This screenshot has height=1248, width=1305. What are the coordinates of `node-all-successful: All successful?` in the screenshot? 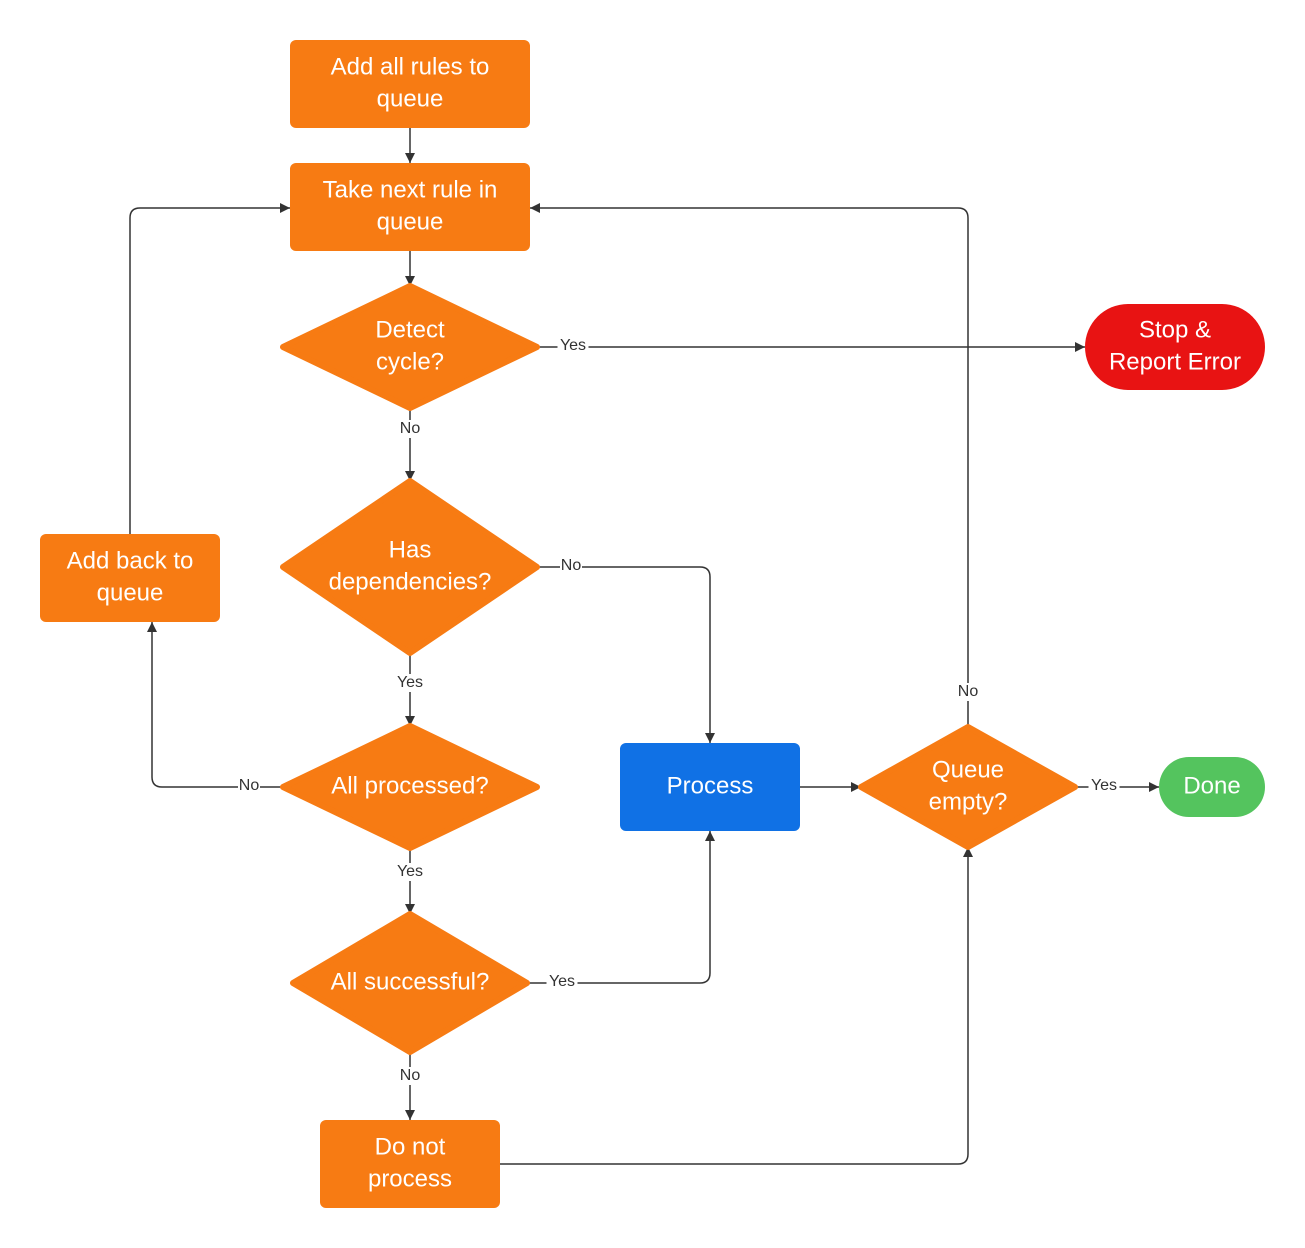 It's located at (410, 983).